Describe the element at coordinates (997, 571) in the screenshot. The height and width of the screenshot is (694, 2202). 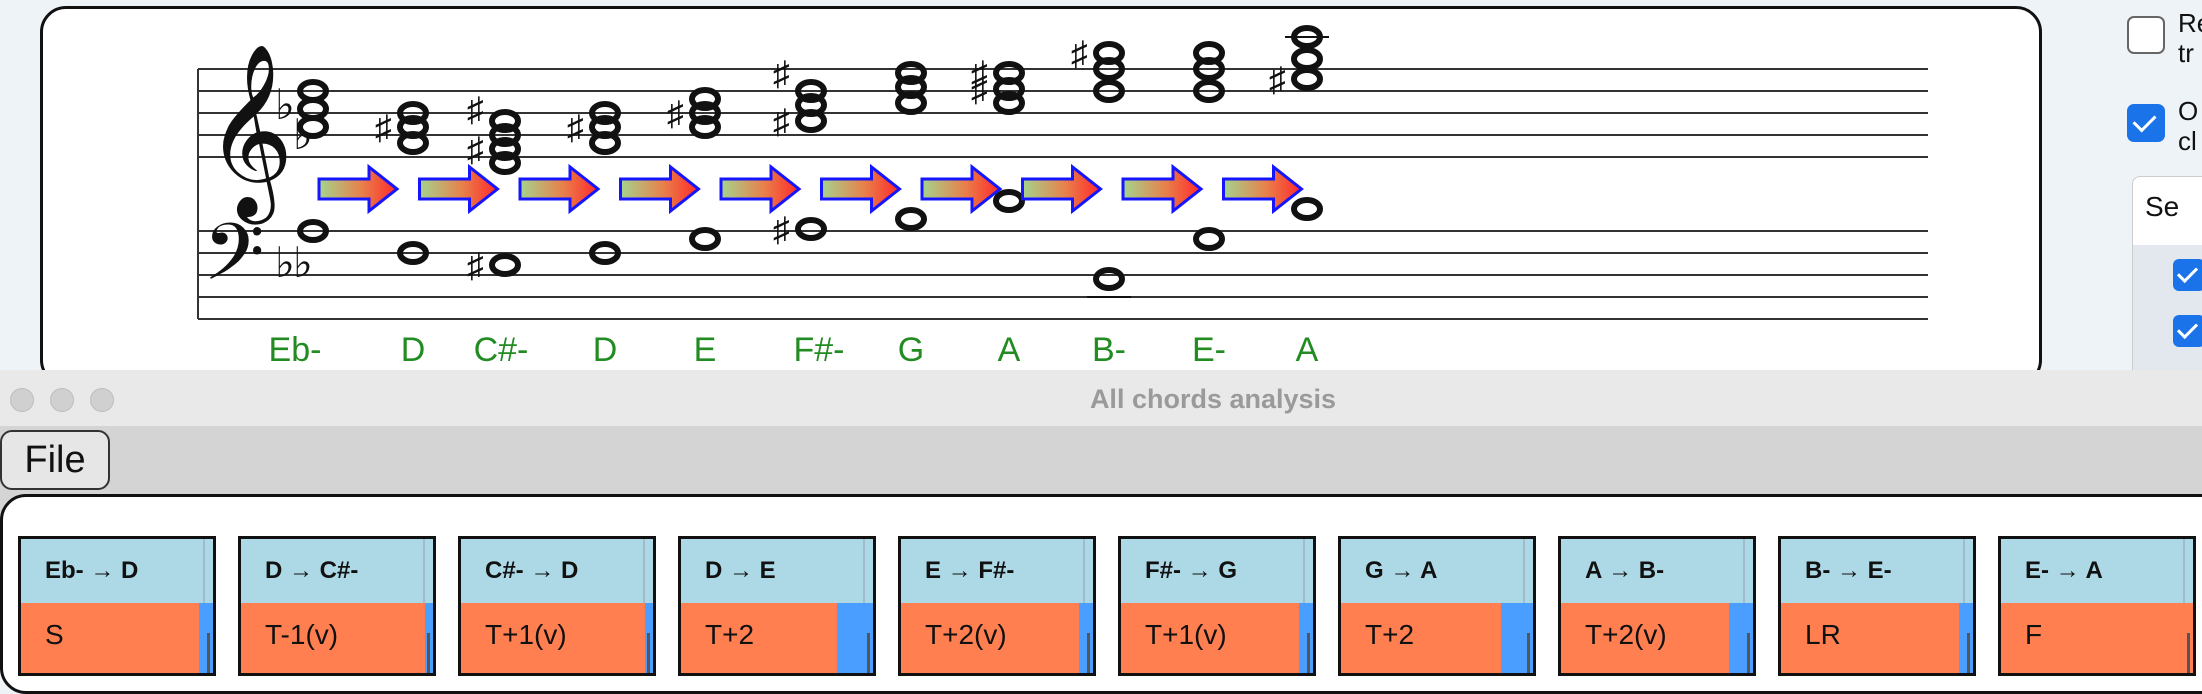
I see `transition-label: E → F#-` at that location.